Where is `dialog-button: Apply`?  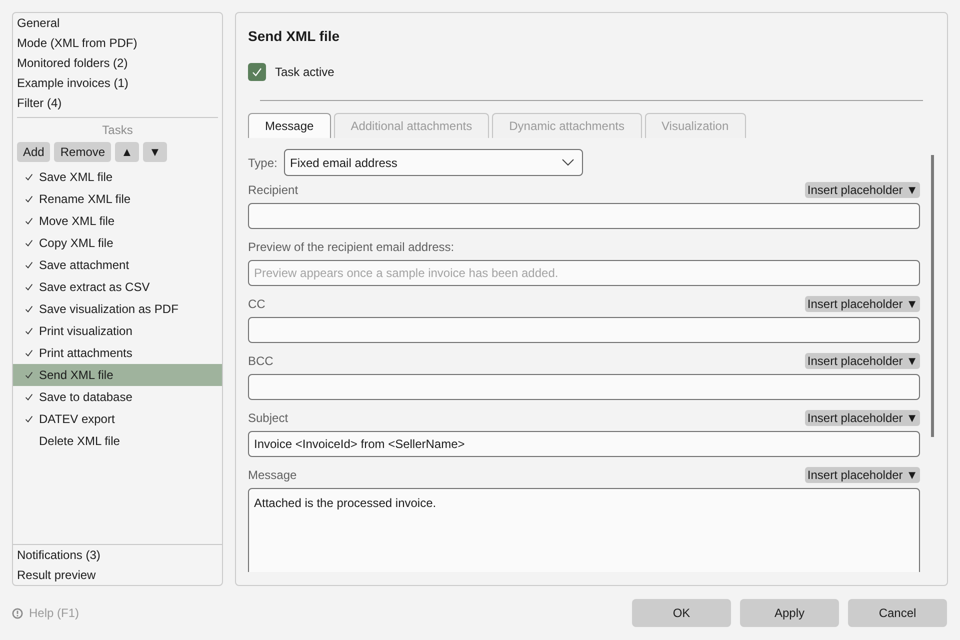 dialog-button: Apply is located at coordinates (789, 613).